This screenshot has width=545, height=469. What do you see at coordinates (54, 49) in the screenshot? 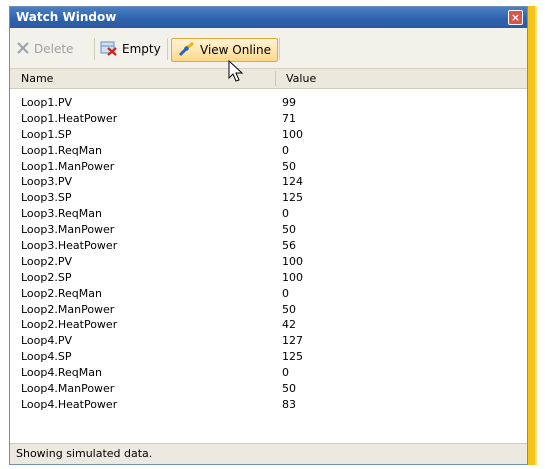
I see `delete-label: Delete` at bounding box center [54, 49].